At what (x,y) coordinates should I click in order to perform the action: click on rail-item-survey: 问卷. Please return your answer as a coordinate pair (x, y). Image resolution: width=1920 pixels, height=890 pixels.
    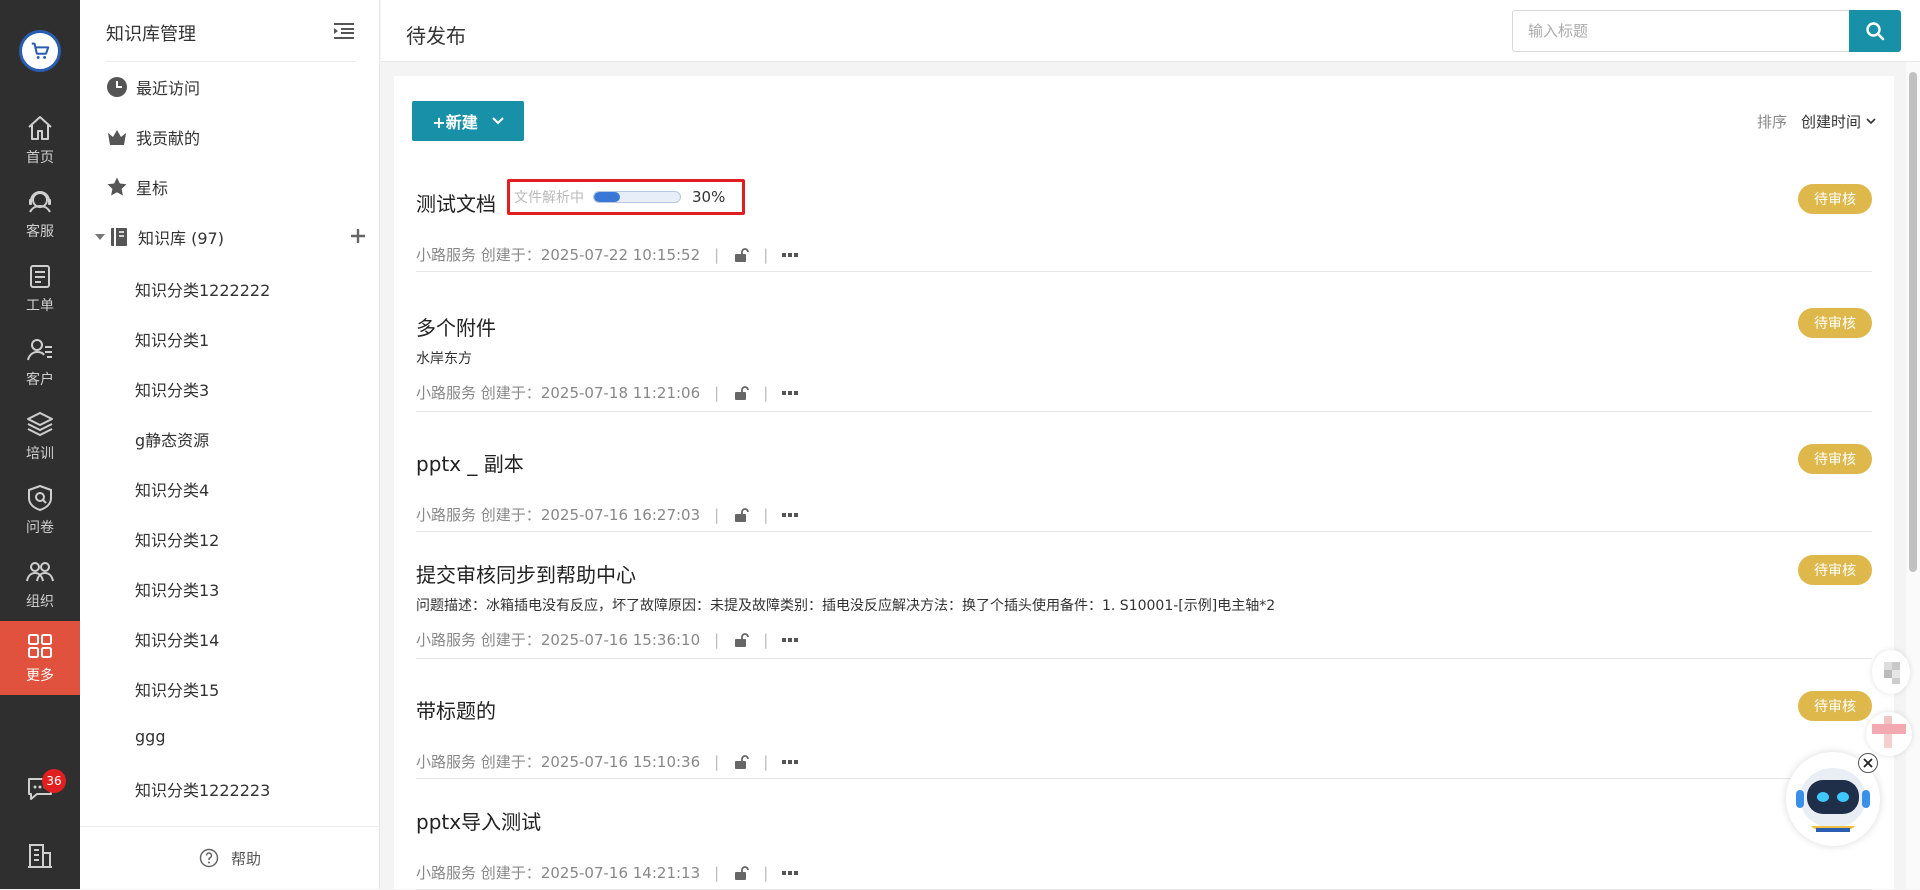
    Looking at the image, I should click on (40, 510).